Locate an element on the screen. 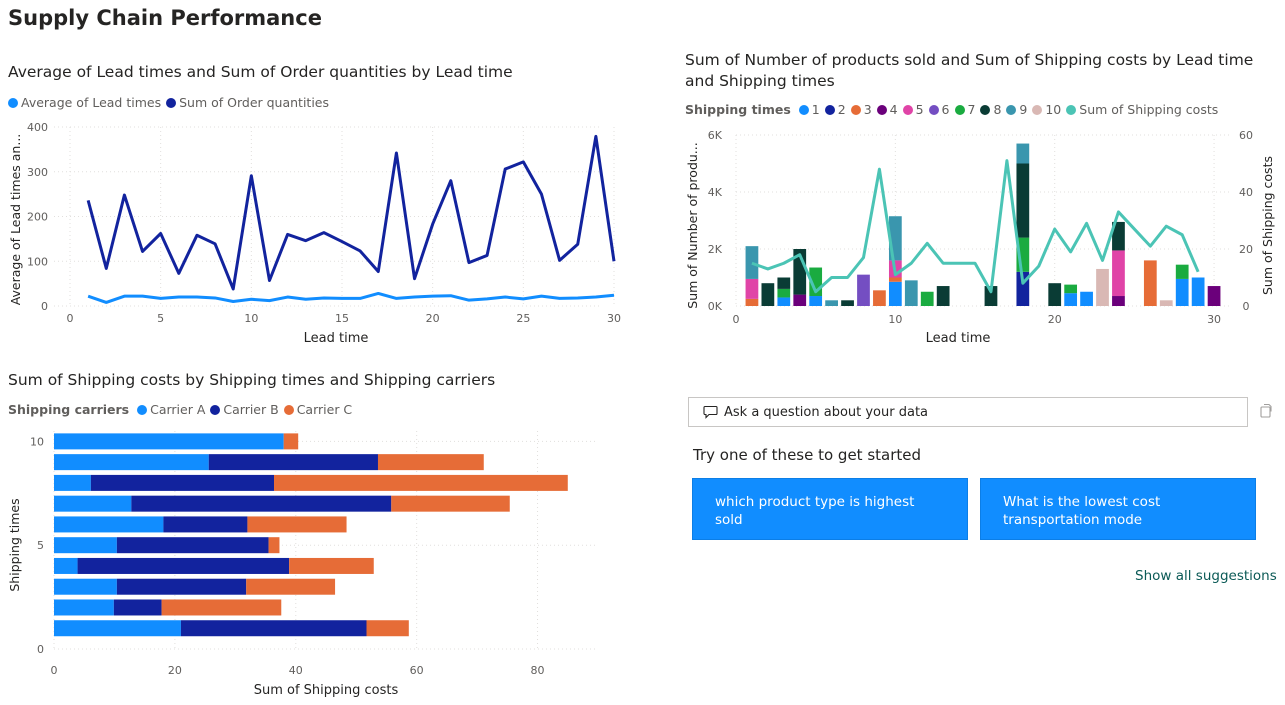  legend-label: Carrier A is located at coordinates (178, 409).